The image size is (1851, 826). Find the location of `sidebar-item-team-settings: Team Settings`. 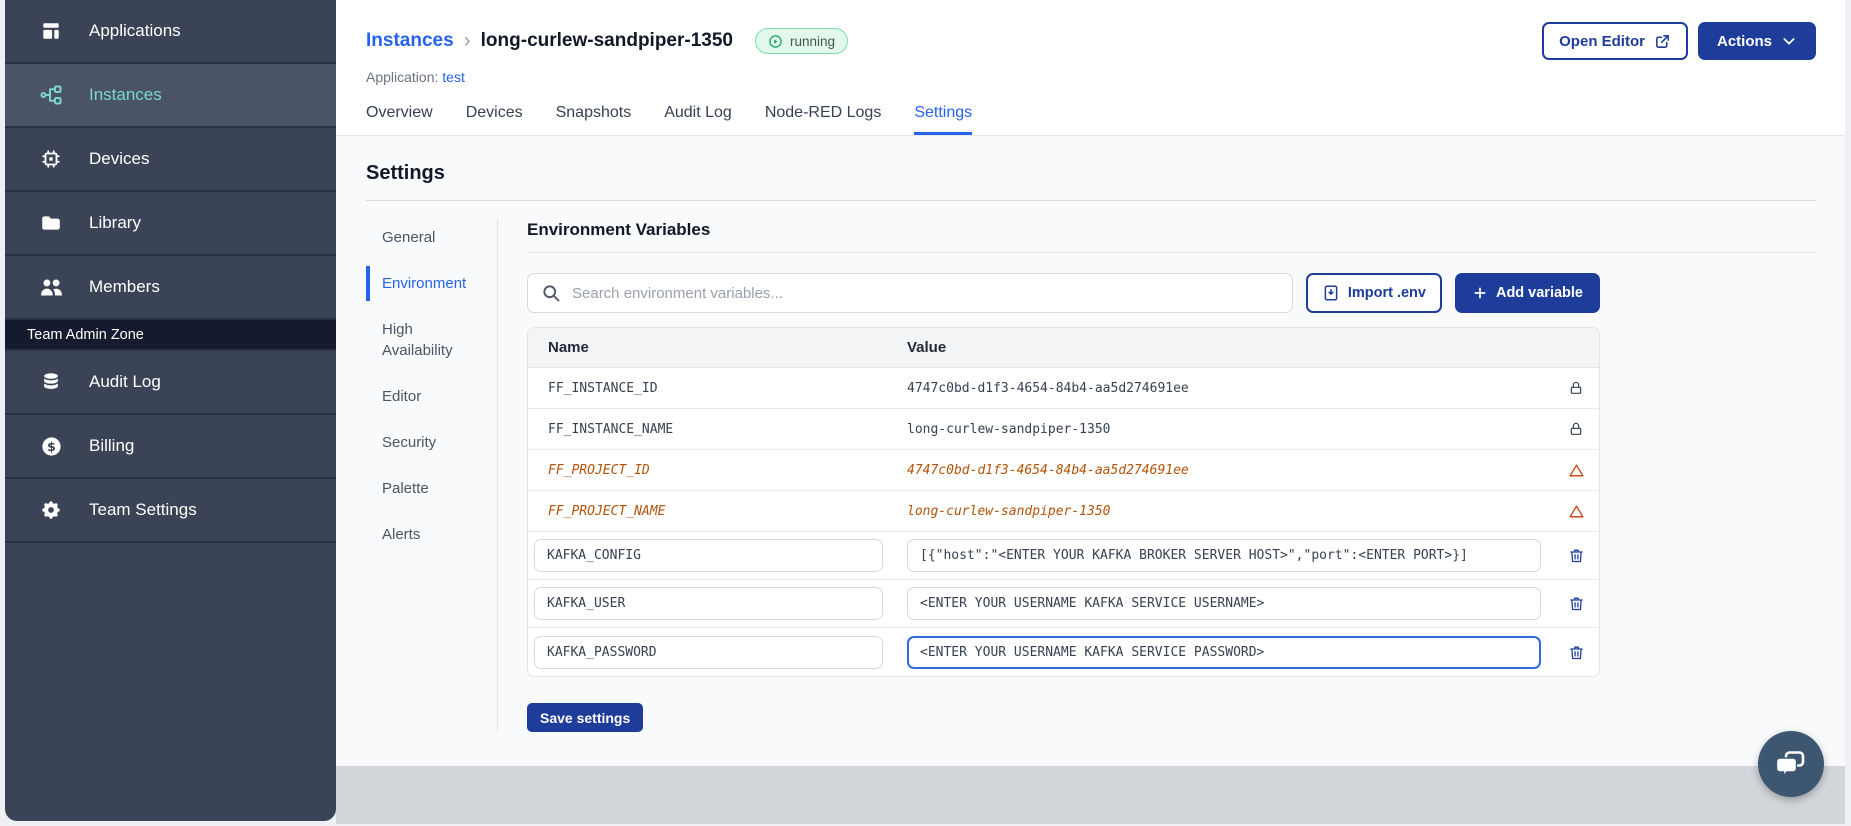

sidebar-item-team-settings: Team Settings is located at coordinates (170, 511).